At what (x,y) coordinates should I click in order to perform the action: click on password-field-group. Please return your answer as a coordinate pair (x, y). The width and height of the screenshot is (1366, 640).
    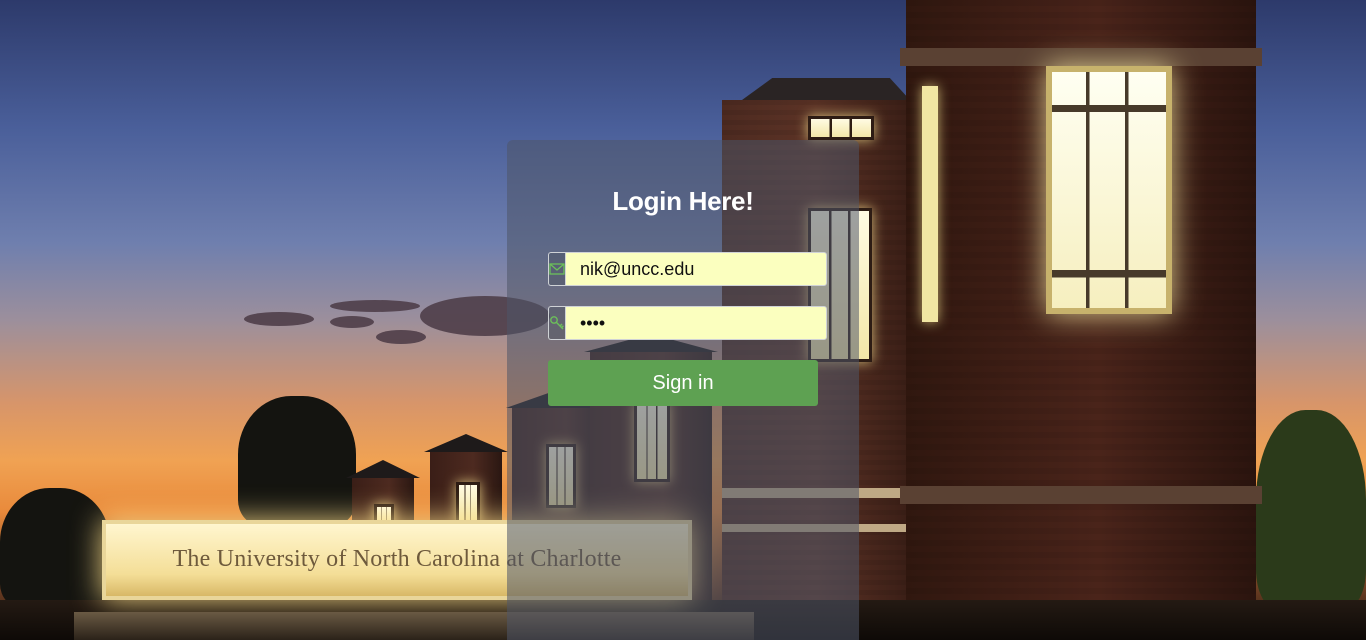
    Looking at the image, I should click on (687, 323).